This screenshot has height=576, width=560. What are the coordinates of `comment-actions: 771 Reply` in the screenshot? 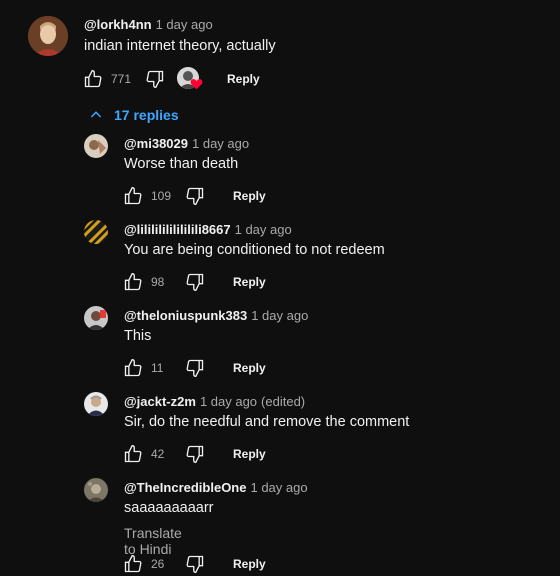 It's located at (170, 79).